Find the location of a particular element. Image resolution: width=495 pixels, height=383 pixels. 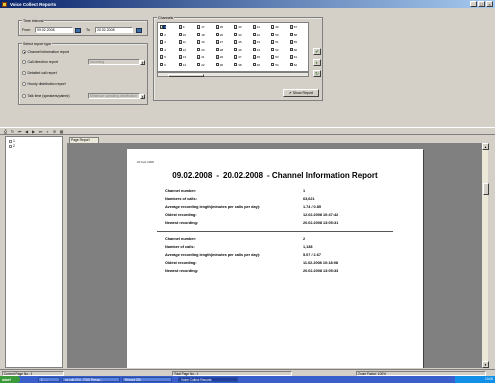

tree-node: 2 is located at coordinates (12, 146).